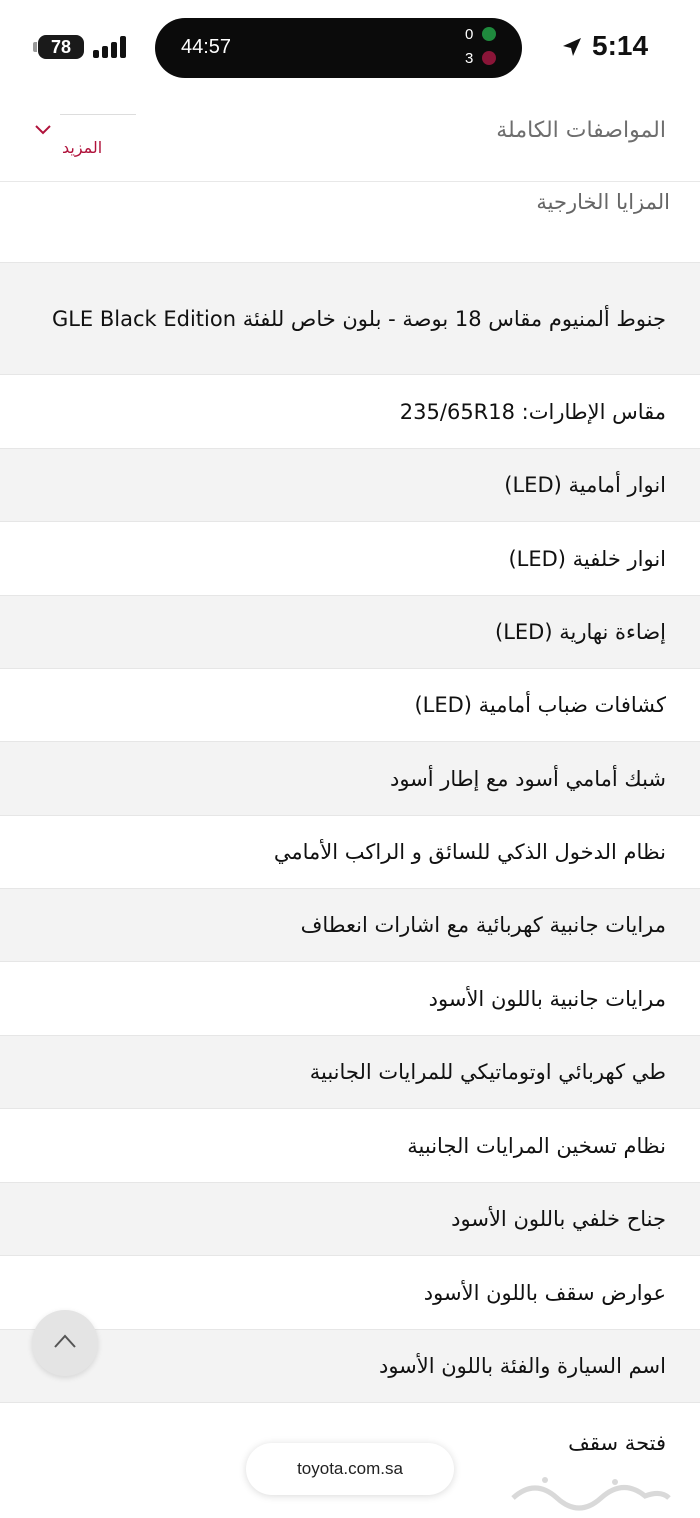  Describe the element at coordinates (483, 925) in the screenshot. I see `list-item-label: مرايات جانبية كهربائية مع اشارات انعطاف` at that location.